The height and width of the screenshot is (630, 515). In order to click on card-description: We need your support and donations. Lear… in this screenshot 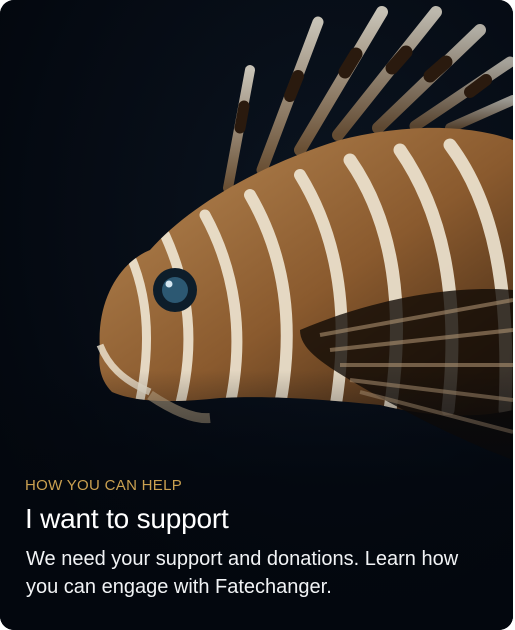, I will do `click(242, 573)`.